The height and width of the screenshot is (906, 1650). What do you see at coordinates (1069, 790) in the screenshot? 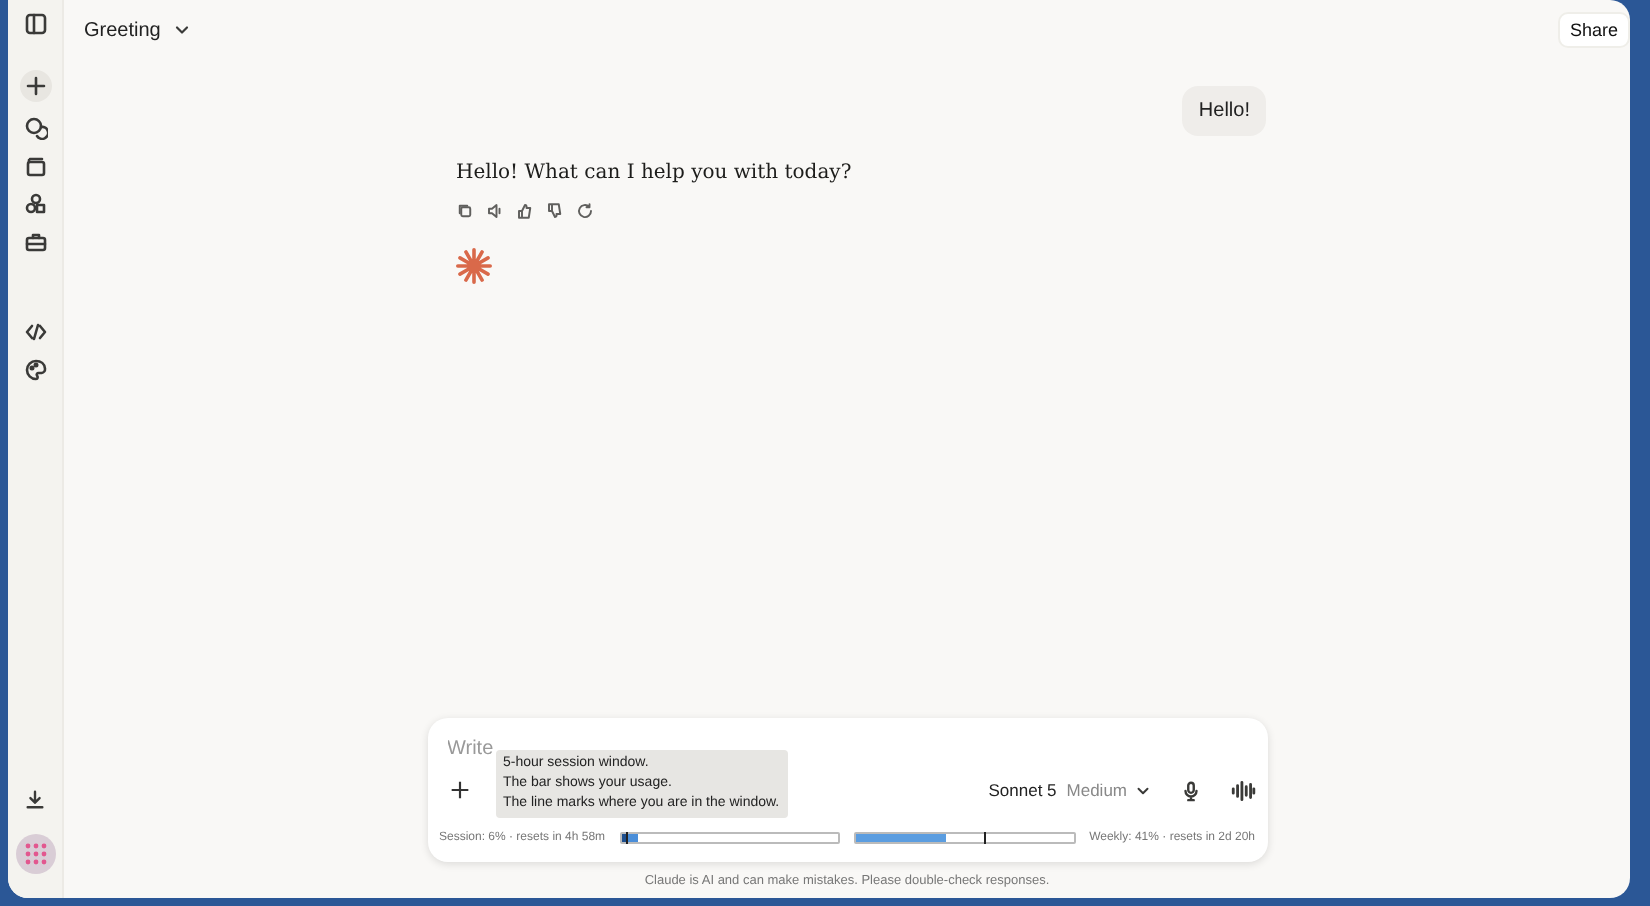
I see `model-selector: Sonnet 5 Medium` at bounding box center [1069, 790].